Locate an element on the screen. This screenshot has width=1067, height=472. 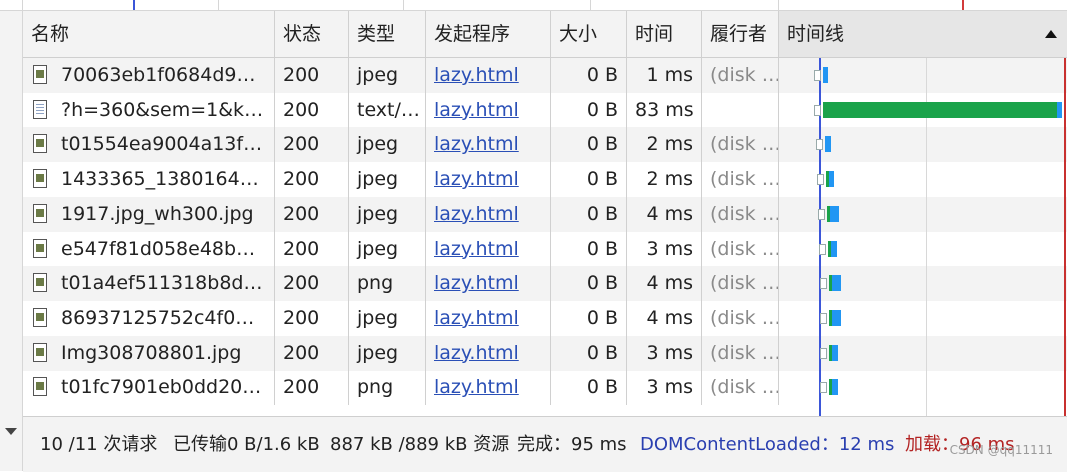
overview-dom-content-loaded-marker is located at coordinates (134, 5).